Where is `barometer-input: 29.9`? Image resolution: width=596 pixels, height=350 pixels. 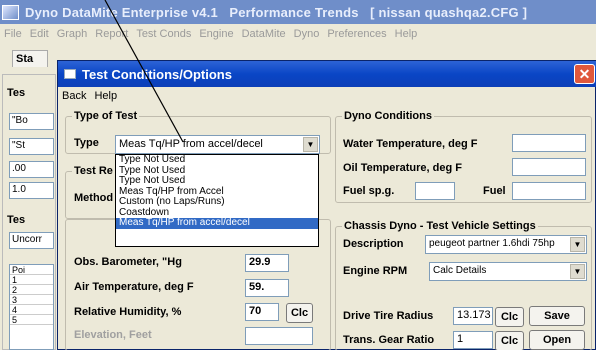 barometer-input: 29.9 is located at coordinates (267, 263).